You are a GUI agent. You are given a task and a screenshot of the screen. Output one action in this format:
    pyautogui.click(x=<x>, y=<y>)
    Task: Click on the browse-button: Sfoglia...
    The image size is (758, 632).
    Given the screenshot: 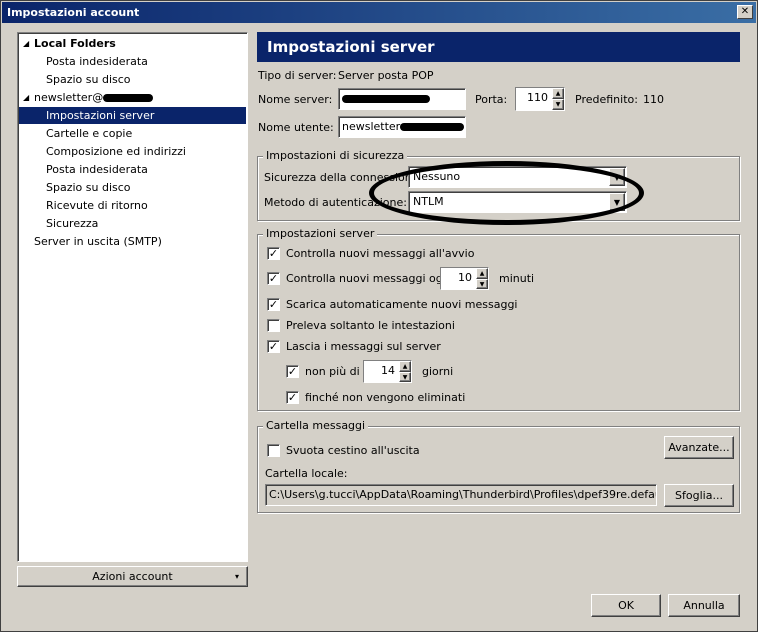 What is the action you would take?
    pyautogui.click(x=699, y=495)
    